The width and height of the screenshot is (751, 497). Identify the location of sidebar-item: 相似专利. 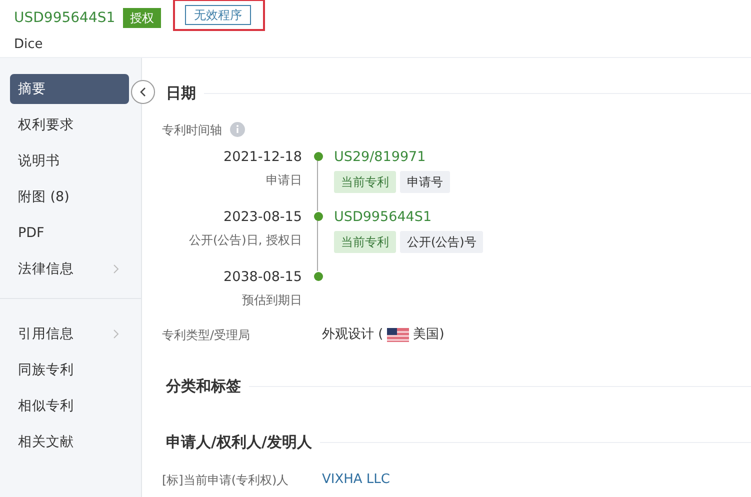
(69, 406).